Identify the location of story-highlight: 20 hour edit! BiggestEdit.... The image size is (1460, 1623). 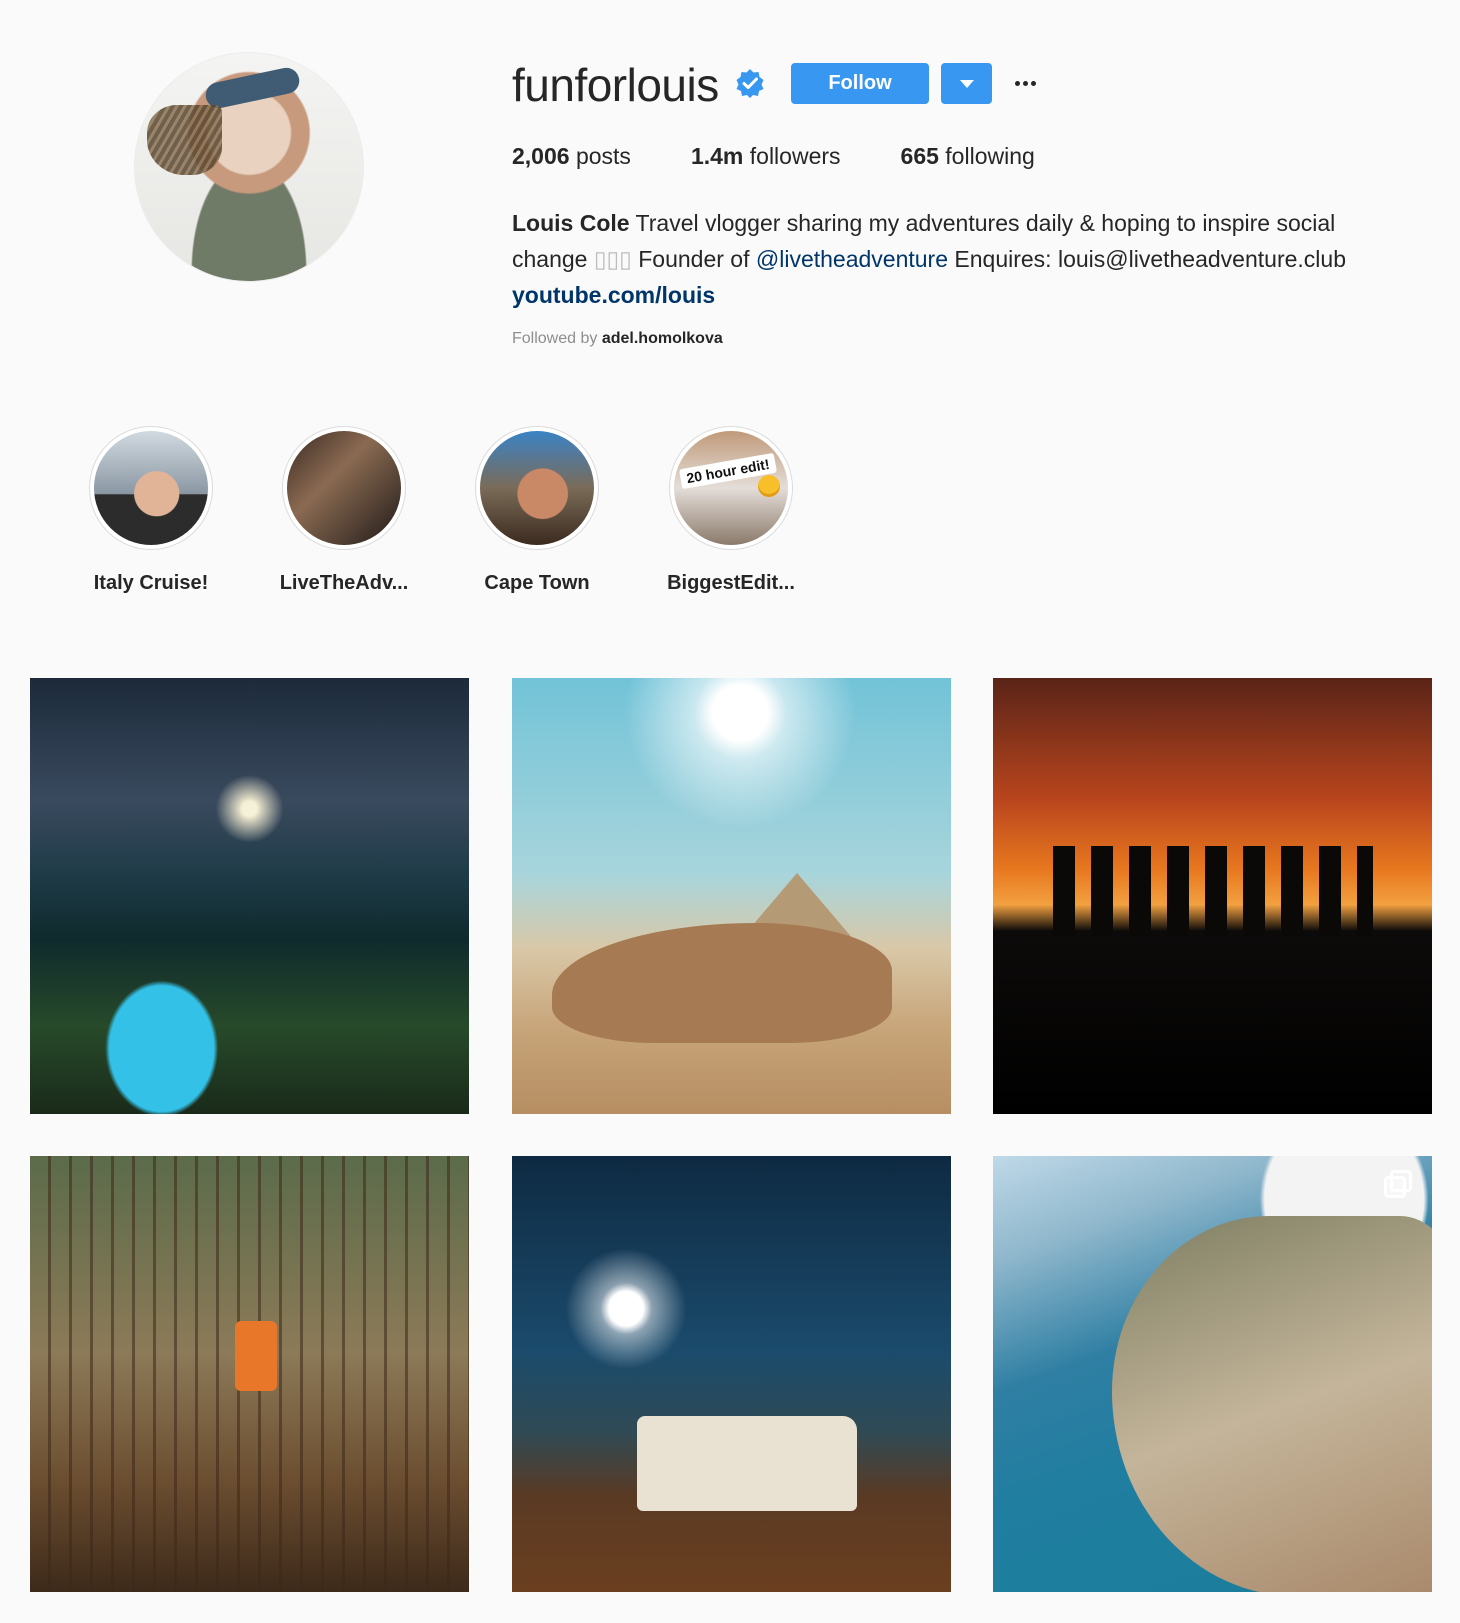
(731, 510).